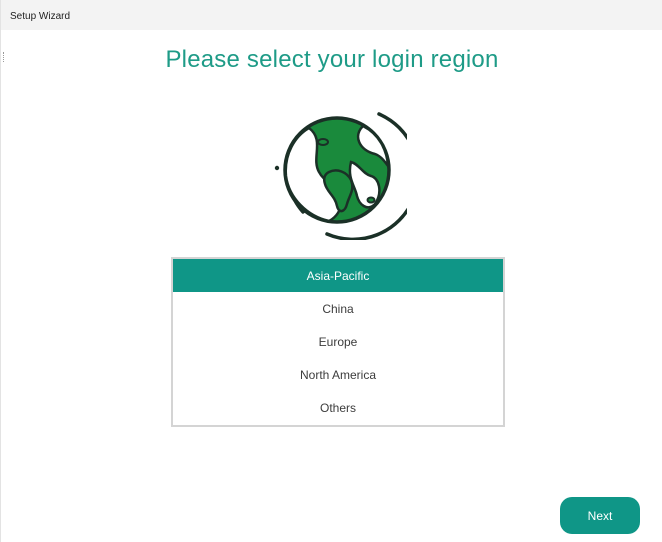  I want to click on region-item-label: China, so click(338, 308).